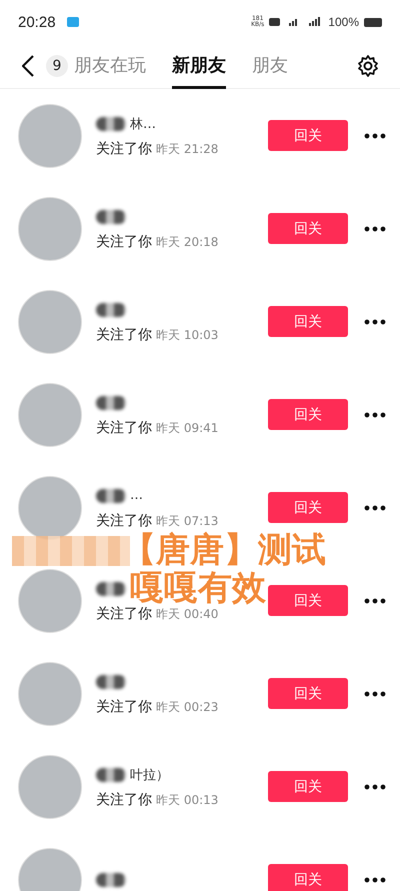  Describe the element at coordinates (28, 66) in the screenshot. I see `back-icon` at that location.